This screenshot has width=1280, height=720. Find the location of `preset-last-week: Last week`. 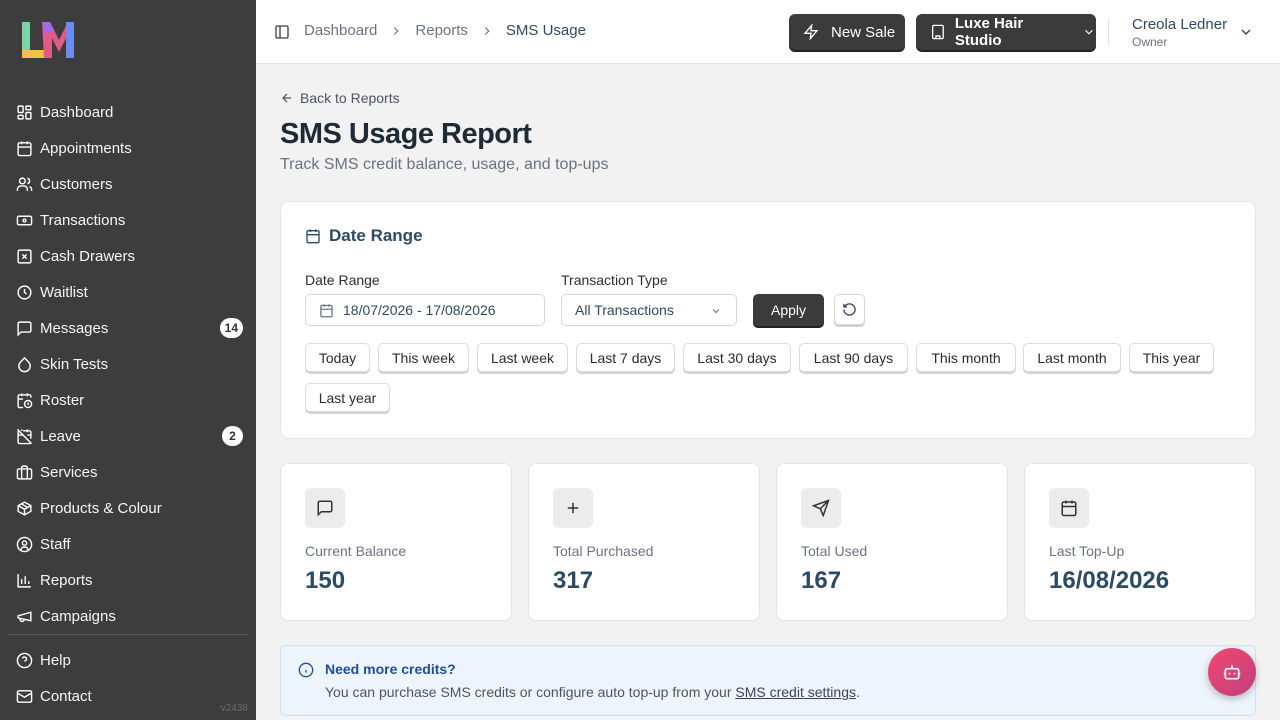

preset-last-week: Last week is located at coordinates (522, 357).